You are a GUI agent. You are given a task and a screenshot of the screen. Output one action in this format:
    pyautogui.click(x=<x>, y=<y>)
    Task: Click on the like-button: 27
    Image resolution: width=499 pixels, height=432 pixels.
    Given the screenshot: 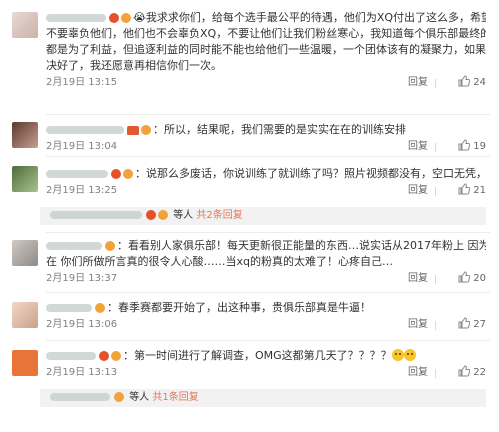 What is the action you would take?
    pyautogui.click(x=463, y=325)
    